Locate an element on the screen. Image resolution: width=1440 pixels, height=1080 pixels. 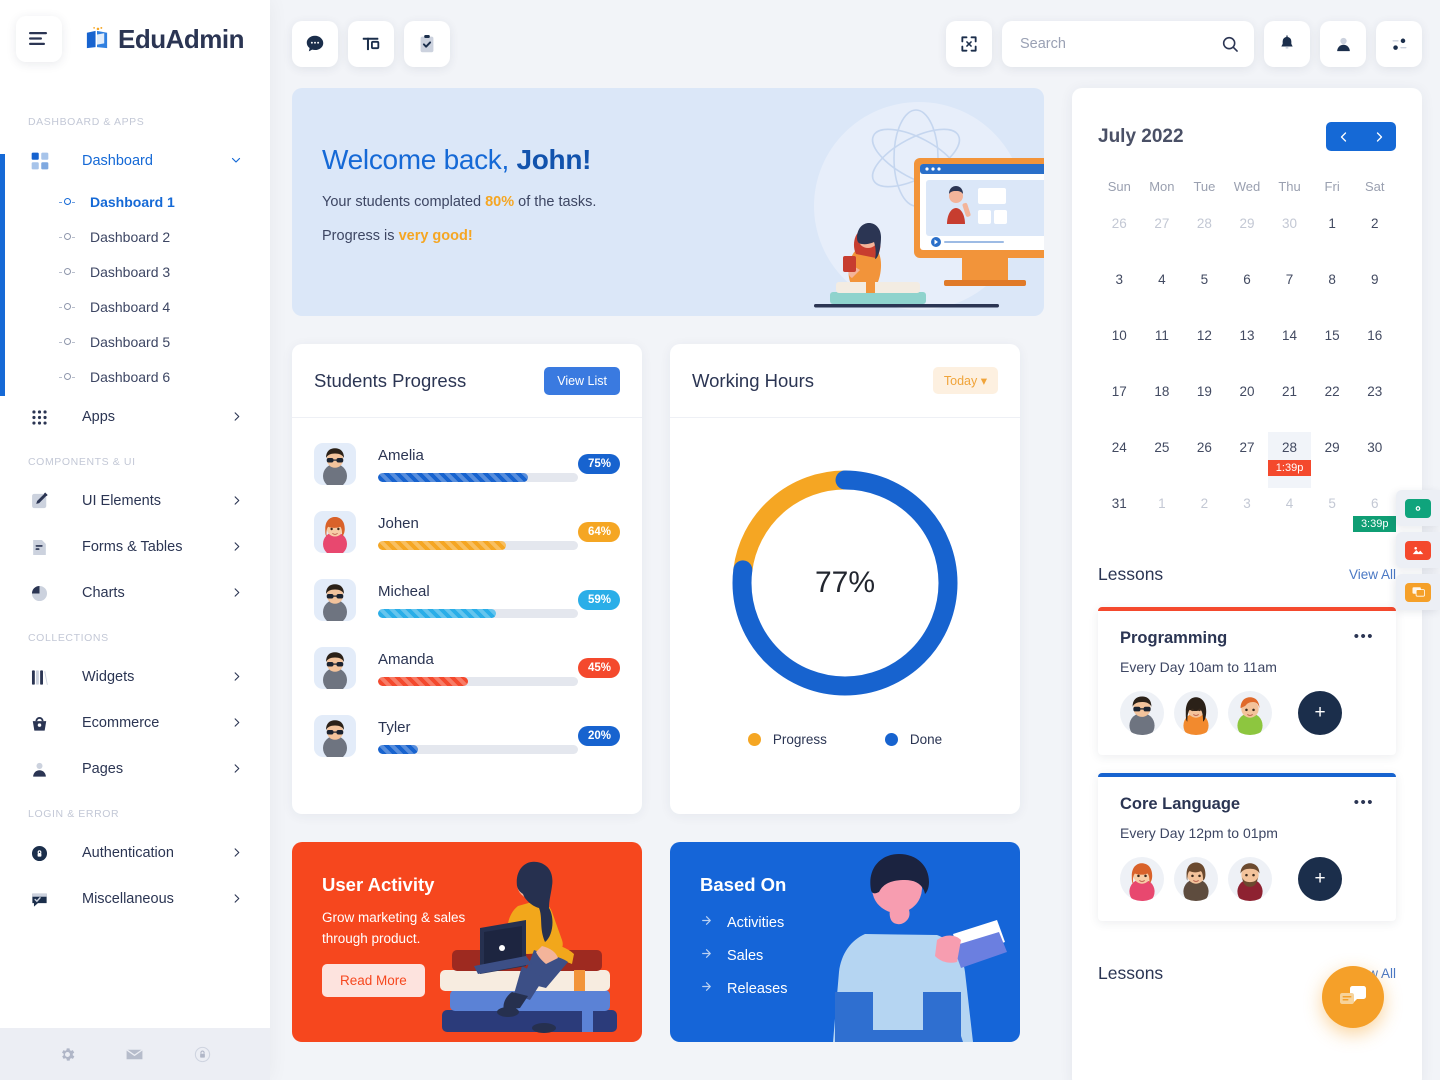
lock-icon is located at coordinates (202, 1054).